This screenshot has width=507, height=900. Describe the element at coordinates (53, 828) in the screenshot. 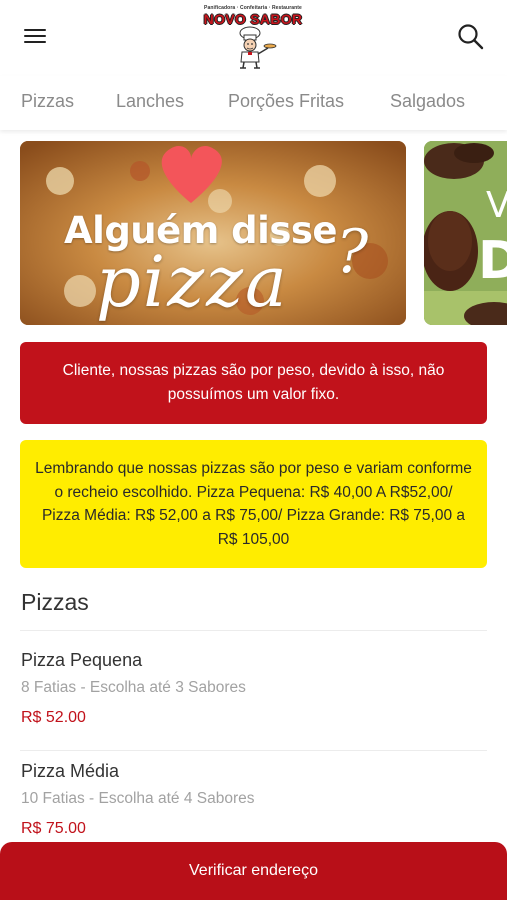

I see `product-price: R$ 75.00` at that location.